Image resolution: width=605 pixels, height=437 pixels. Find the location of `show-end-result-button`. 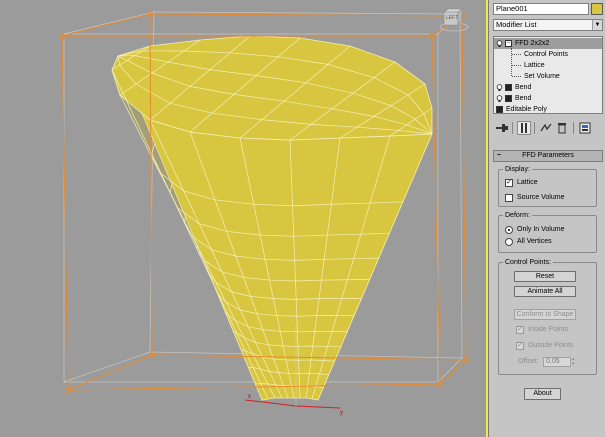

show-end-result-button is located at coordinates (524, 128).